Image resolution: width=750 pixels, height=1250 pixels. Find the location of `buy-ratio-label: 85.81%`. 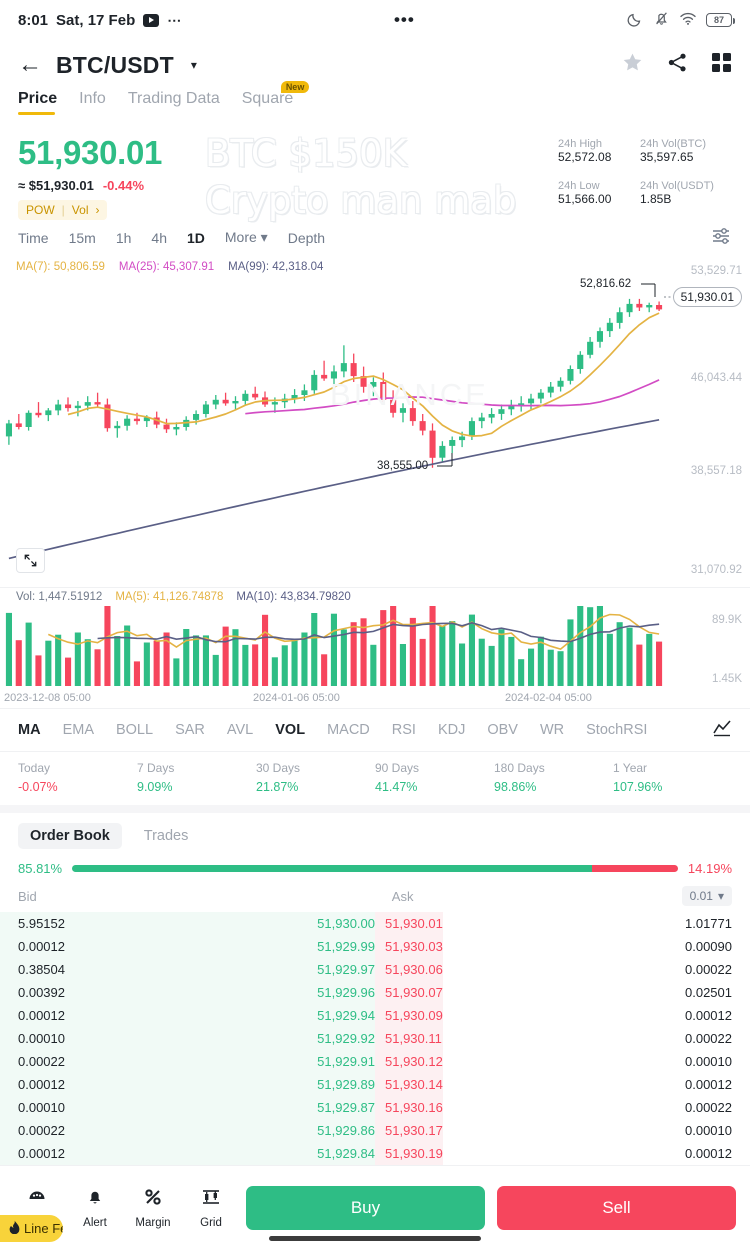

buy-ratio-label: 85.81% is located at coordinates (40, 868).